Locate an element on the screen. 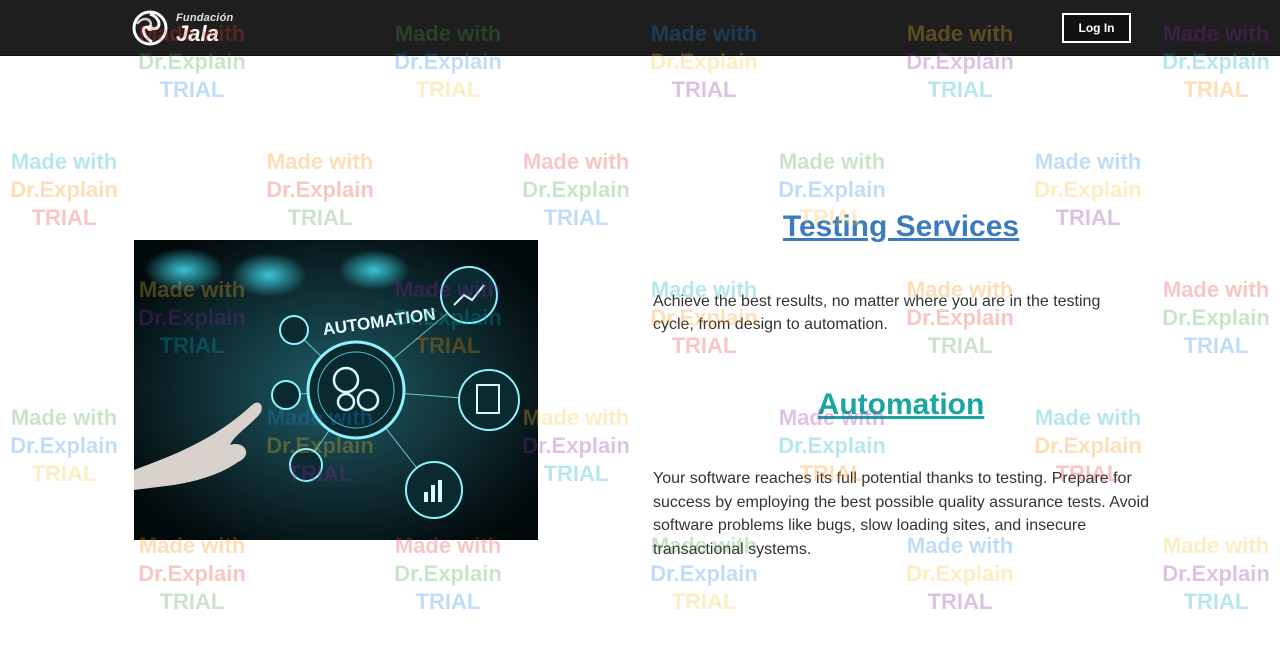  testing-services-title: Testing Services is located at coordinates (901, 227).